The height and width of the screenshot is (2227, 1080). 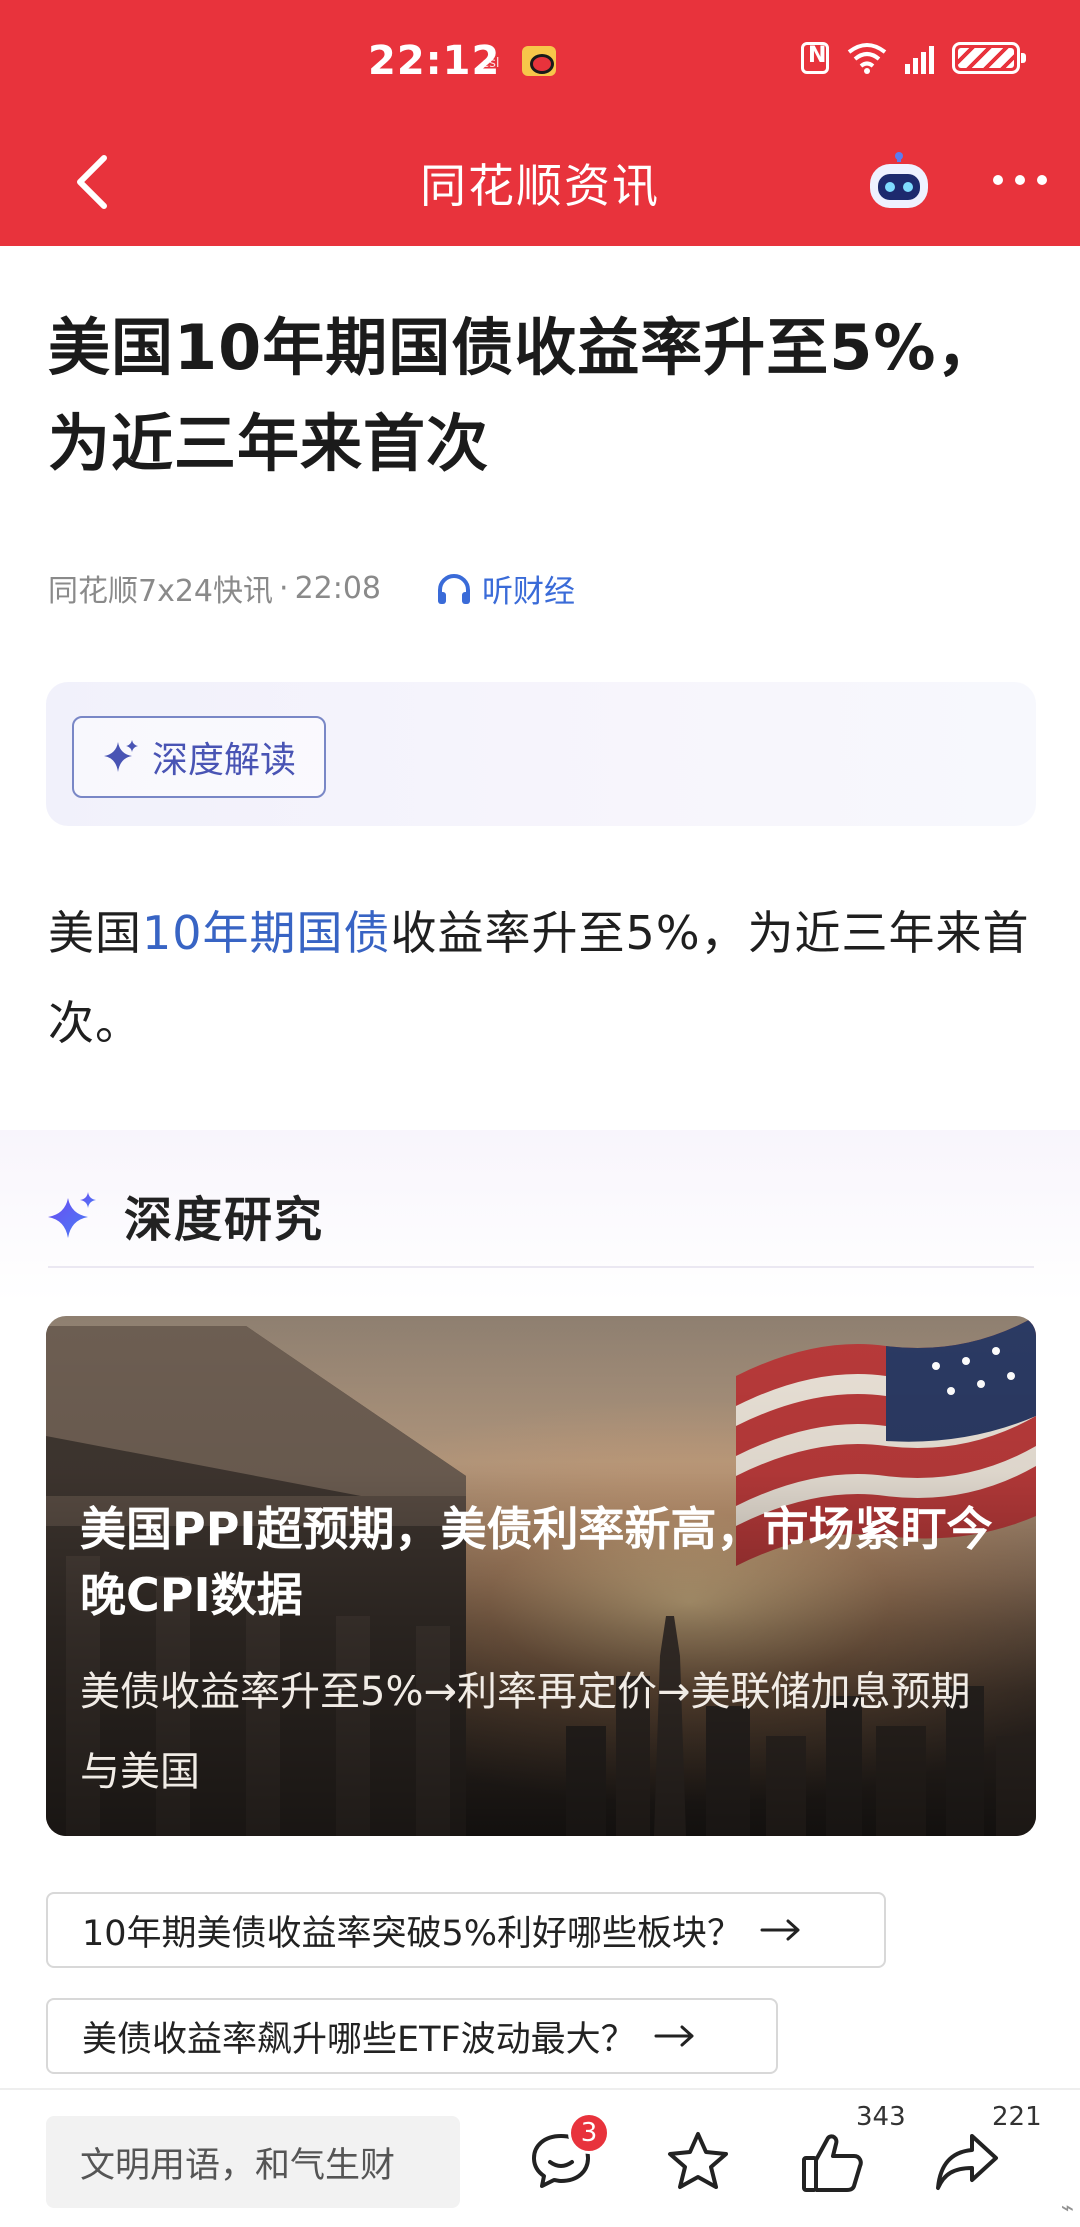 What do you see at coordinates (525, 1732) in the screenshot?
I see `card-description: 美债收益率升至5%→利率再定价→美联储加息预期与美国` at bounding box center [525, 1732].